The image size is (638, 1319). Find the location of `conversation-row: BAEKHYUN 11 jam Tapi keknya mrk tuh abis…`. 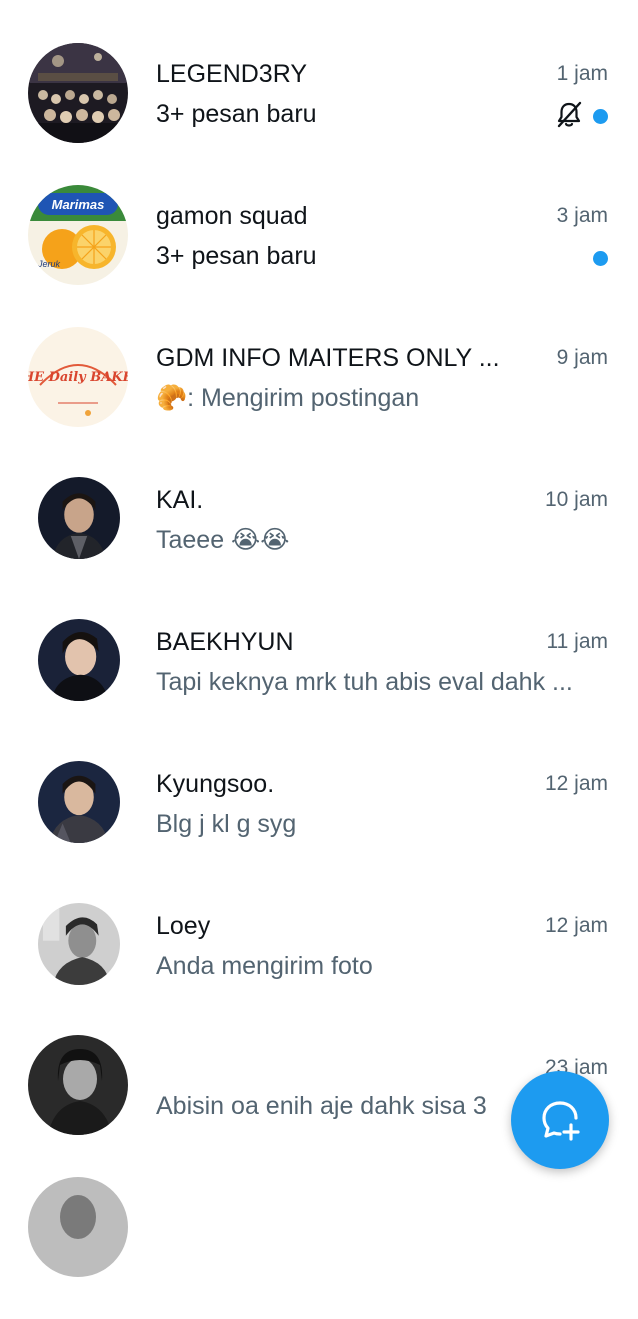

conversation-row: BAEKHYUN 11 jam Tapi keknya mrk tuh abis… is located at coordinates (319, 682).